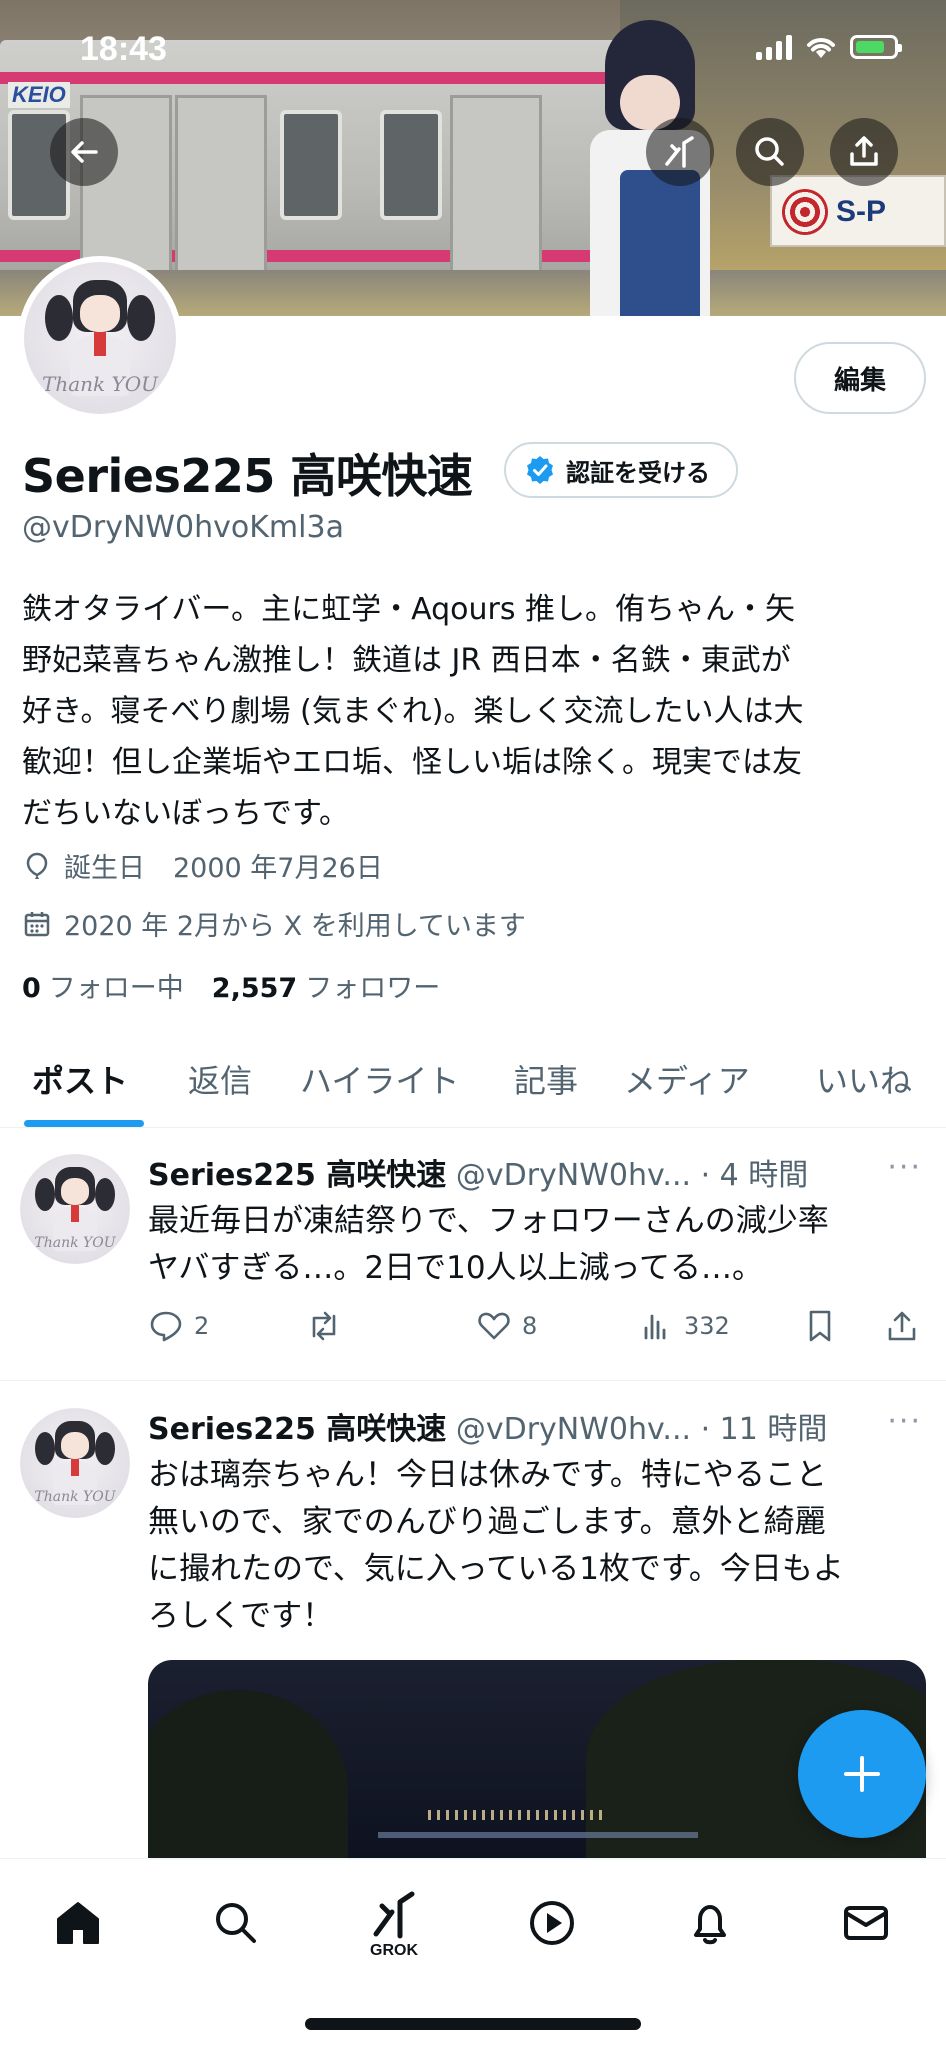  I want to click on post-text-line: 最近毎日が凍結祭りで、フォロワーさんの減少率, so click(488, 1221).